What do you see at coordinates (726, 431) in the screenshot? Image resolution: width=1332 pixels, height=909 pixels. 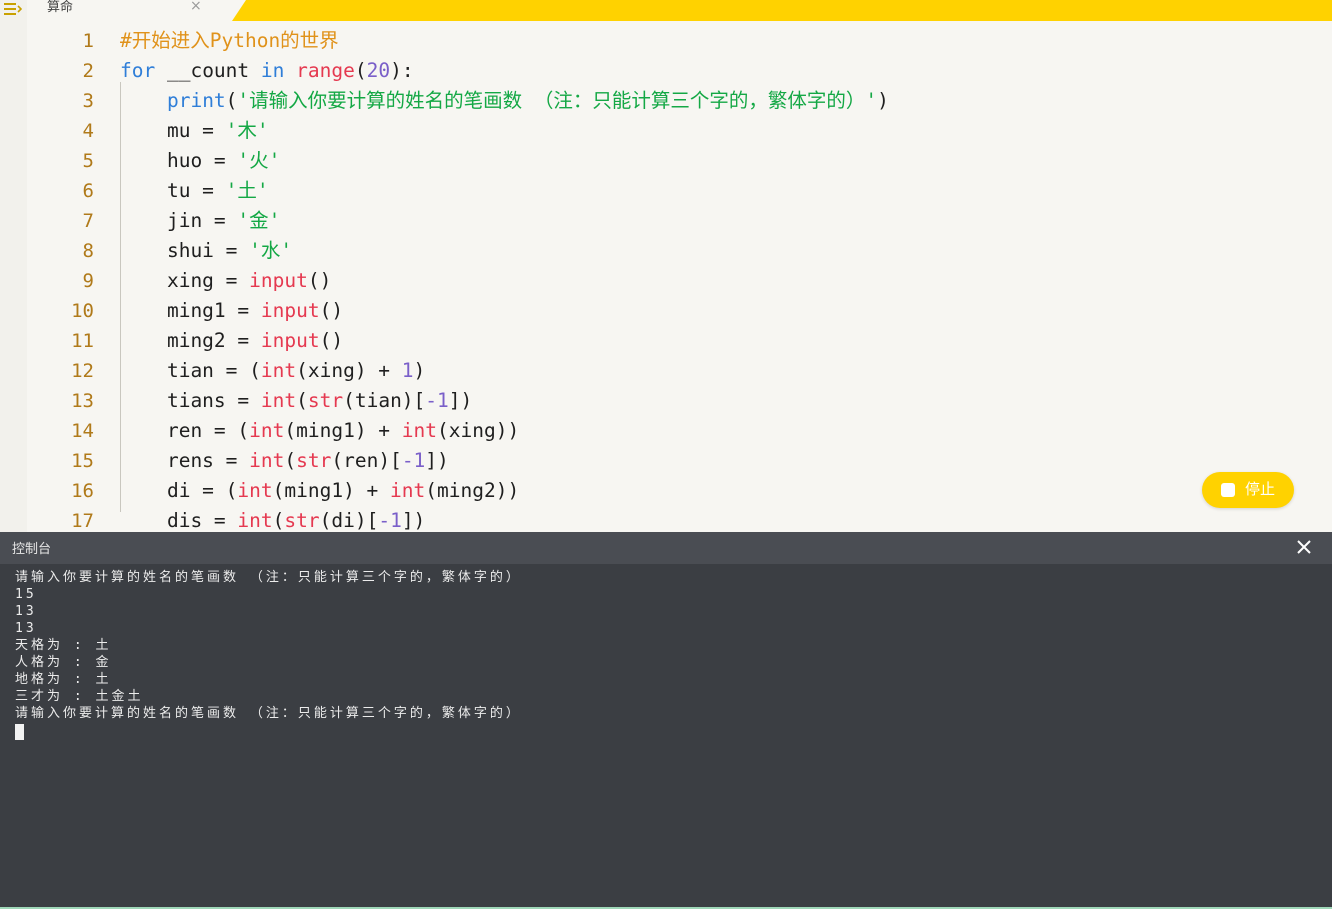 I see `code-line: ren = (int(ming1) + int(xing))` at bounding box center [726, 431].